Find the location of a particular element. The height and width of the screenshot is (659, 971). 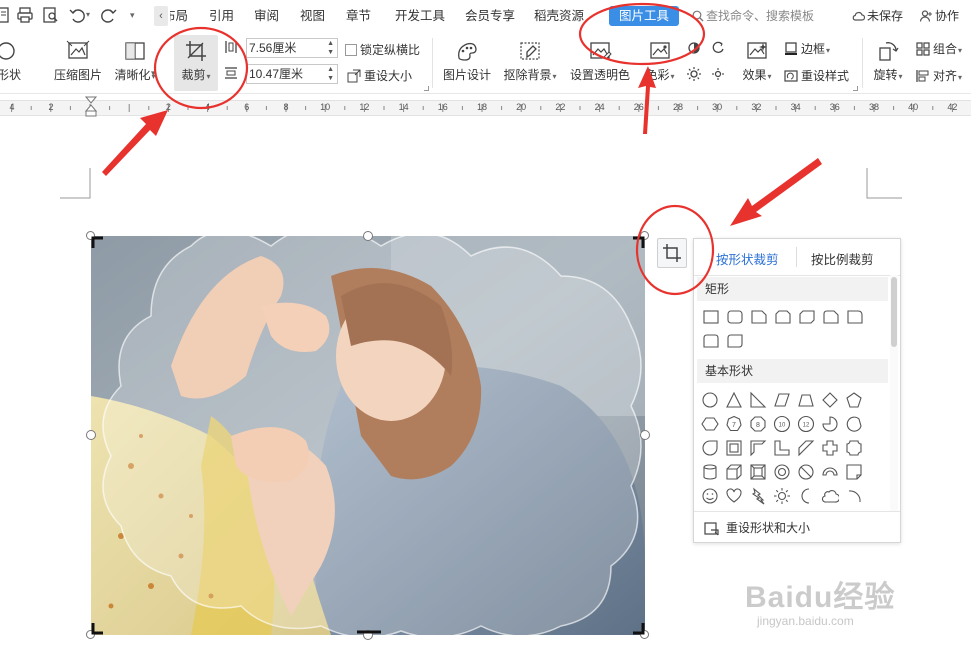

tab-references: 引用 is located at coordinates (221, 16).